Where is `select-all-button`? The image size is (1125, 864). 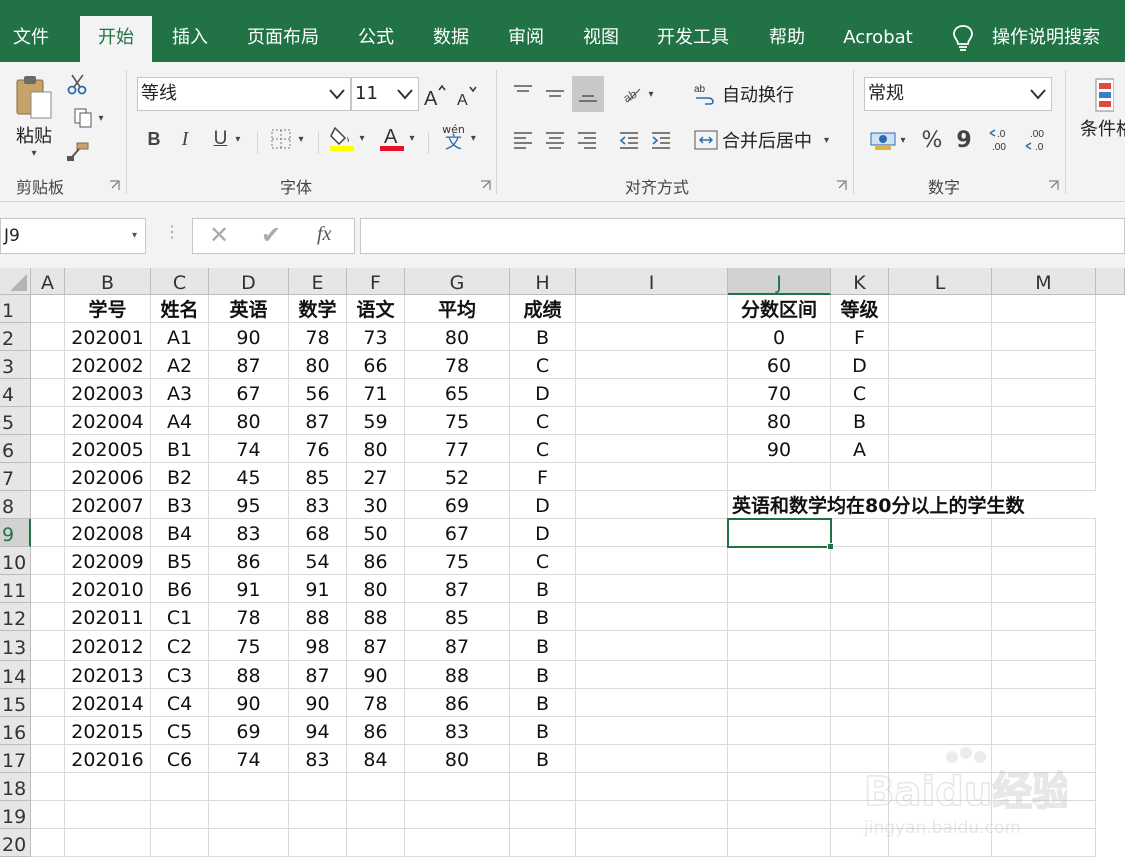 select-all-button is located at coordinates (15, 281).